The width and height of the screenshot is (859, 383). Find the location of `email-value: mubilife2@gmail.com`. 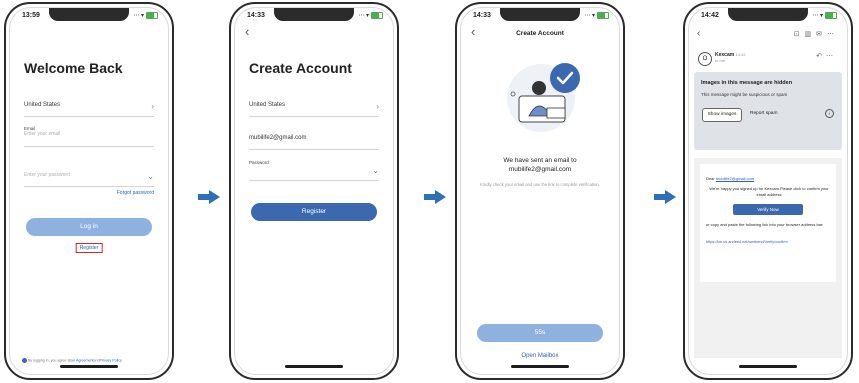

email-value: mubilife2@gmail.com is located at coordinates (278, 138).